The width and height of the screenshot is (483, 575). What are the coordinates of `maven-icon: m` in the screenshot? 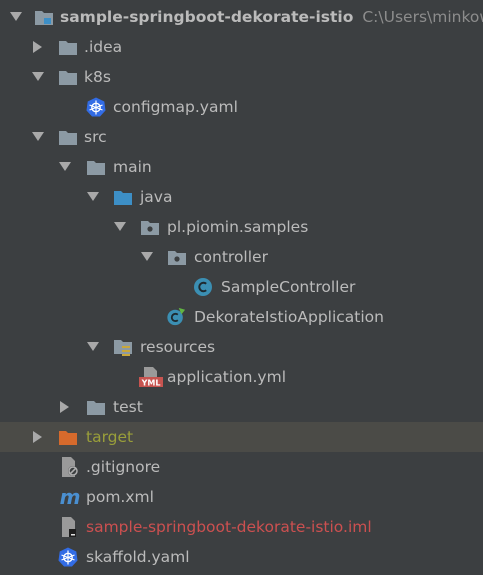 It's located at (70, 497).